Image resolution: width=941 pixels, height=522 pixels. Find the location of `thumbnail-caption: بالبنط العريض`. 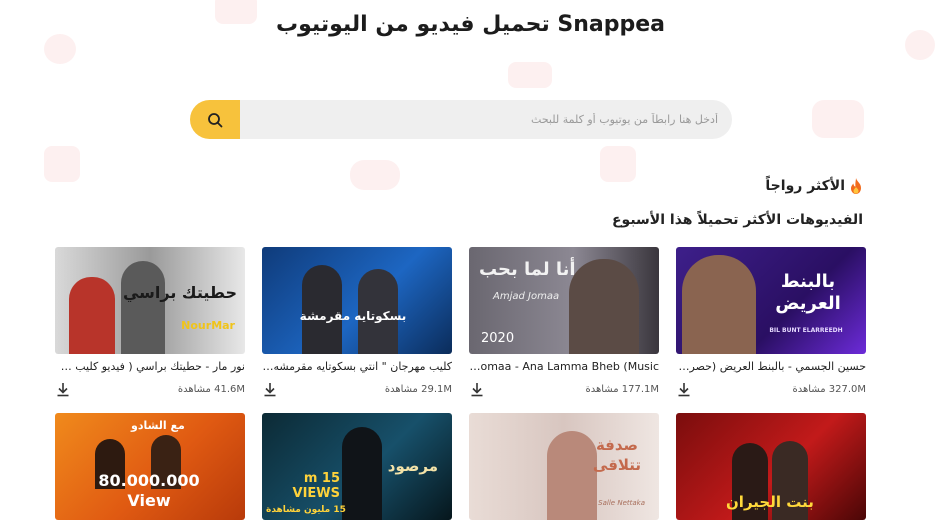

thumbnail-caption: بالبنط العريض is located at coordinates (808, 292).